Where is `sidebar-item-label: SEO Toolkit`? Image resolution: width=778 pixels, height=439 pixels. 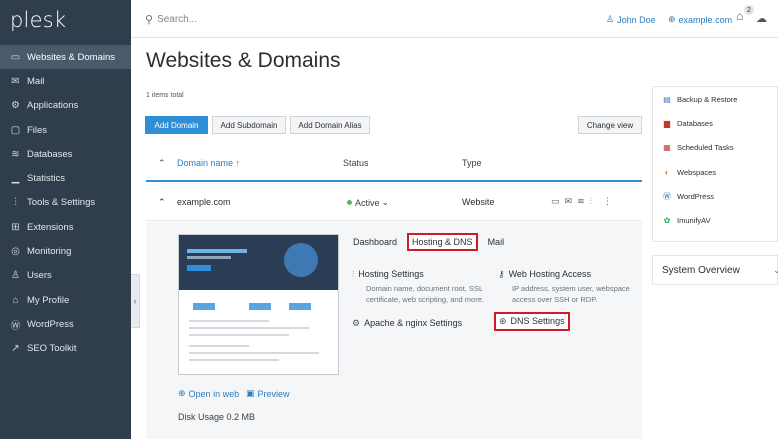
sidebar-item-label: SEO Toolkit is located at coordinates (52, 349).